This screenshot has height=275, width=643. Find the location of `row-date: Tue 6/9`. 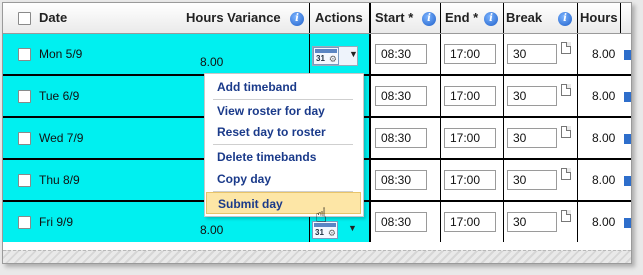

row-date: Tue 6/9 is located at coordinates (59, 96).